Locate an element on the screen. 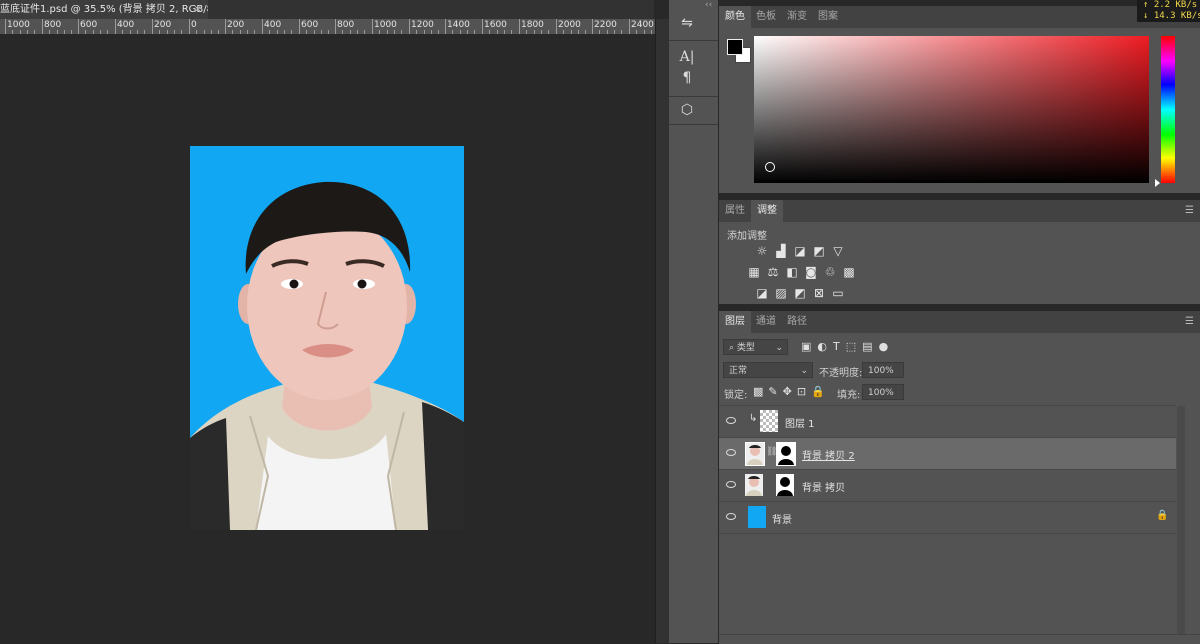  curves-icon: ◪ is located at coordinates (800, 251).